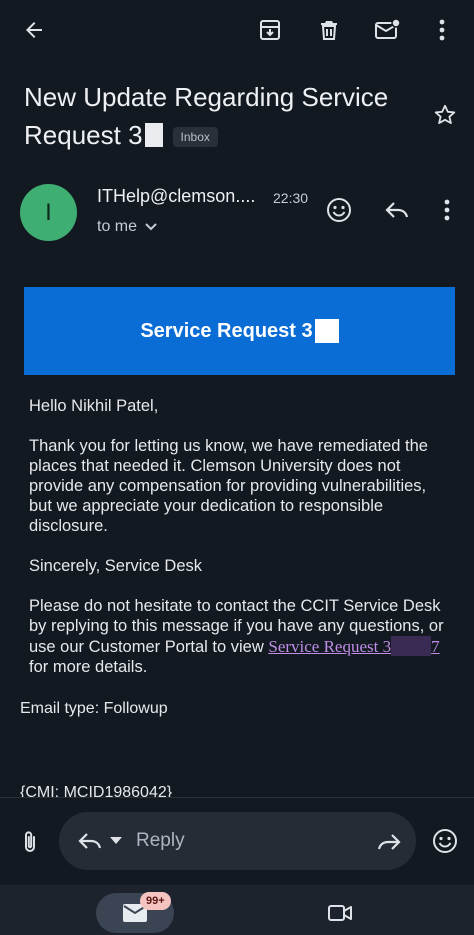 This screenshot has height=935, width=474. I want to click on mail-unread-icon, so click(387, 28).